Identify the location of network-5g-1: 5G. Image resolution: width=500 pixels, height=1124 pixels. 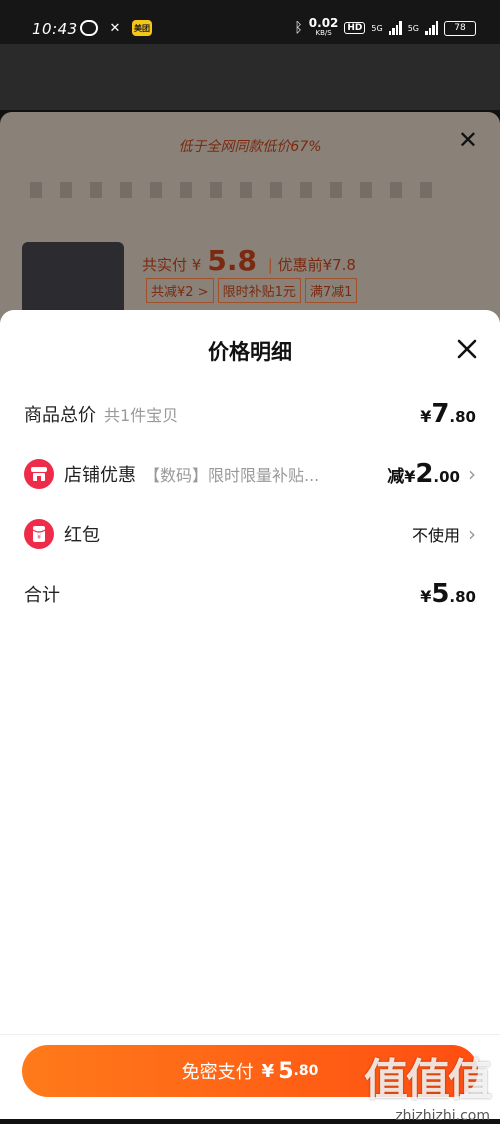
(377, 28).